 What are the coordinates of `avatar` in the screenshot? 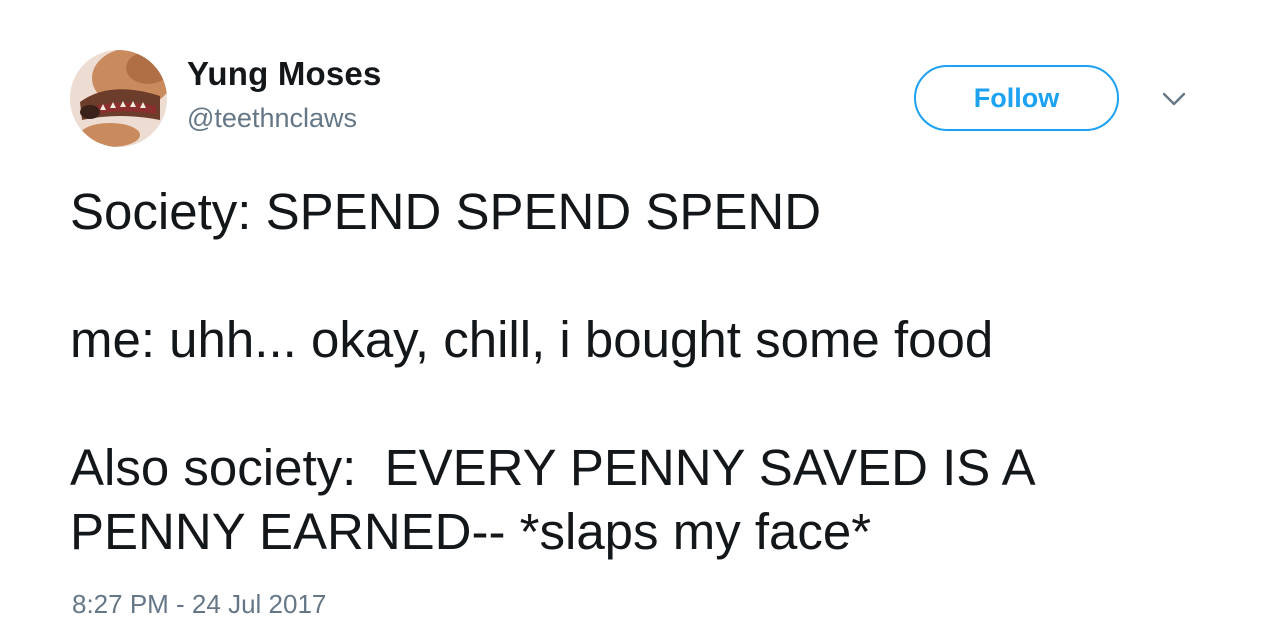 It's located at (118, 98).